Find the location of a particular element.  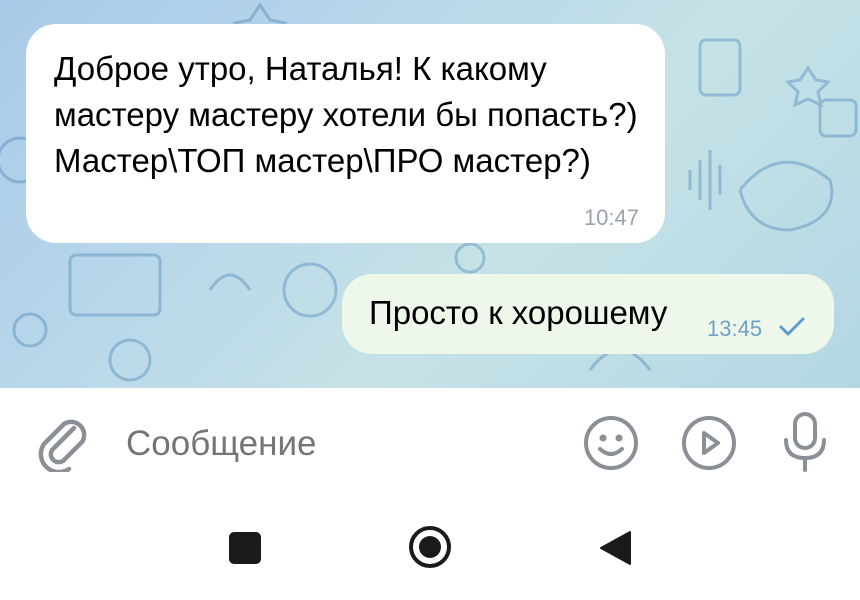

outgoing-message-time: 13:45 is located at coordinates (735, 328).